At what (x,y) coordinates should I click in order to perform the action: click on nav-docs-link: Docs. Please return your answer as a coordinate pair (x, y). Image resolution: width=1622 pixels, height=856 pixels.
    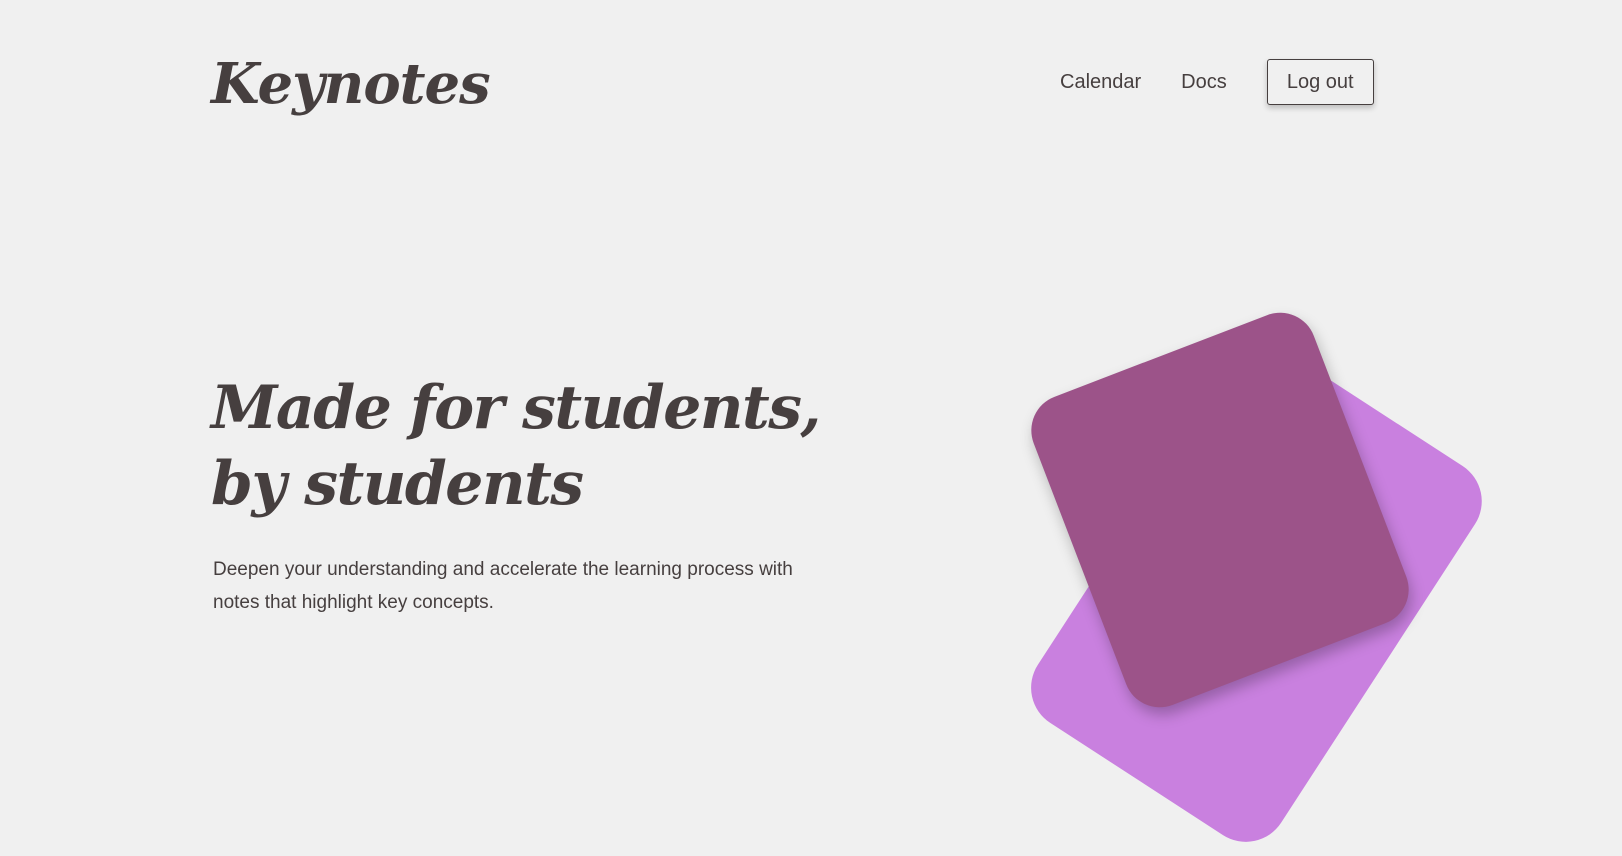
    Looking at the image, I should click on (1204, 82).